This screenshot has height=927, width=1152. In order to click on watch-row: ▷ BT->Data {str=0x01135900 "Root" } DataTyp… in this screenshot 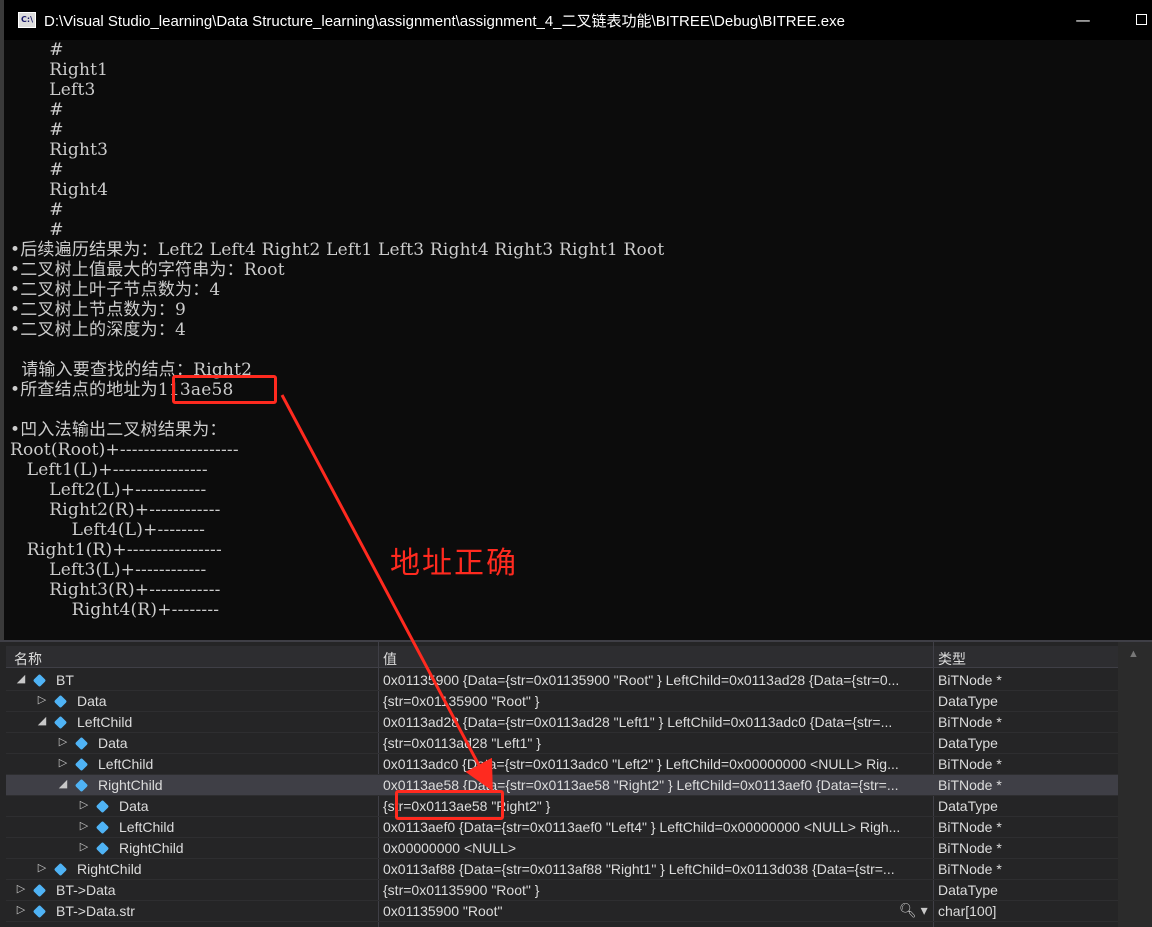, I will do `click(562, 890)`.